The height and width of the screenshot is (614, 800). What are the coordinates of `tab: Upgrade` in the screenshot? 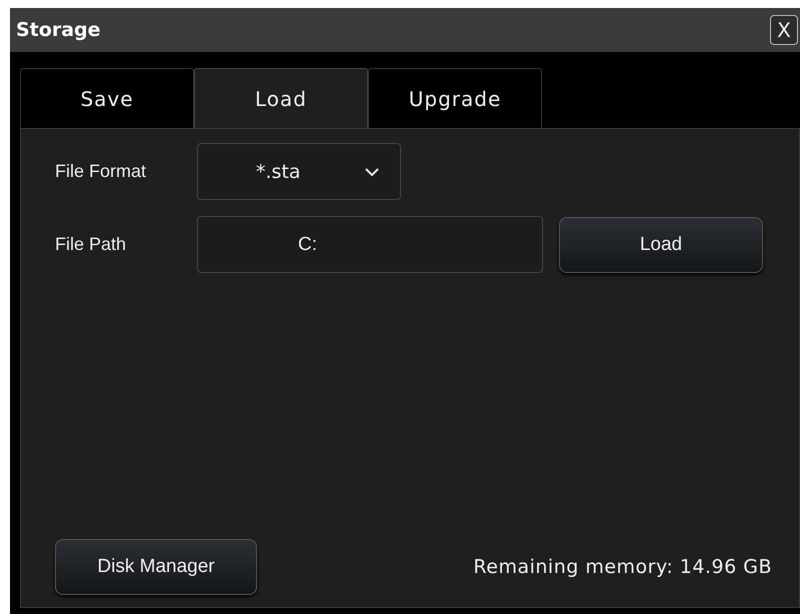 It's located at (455, 98).